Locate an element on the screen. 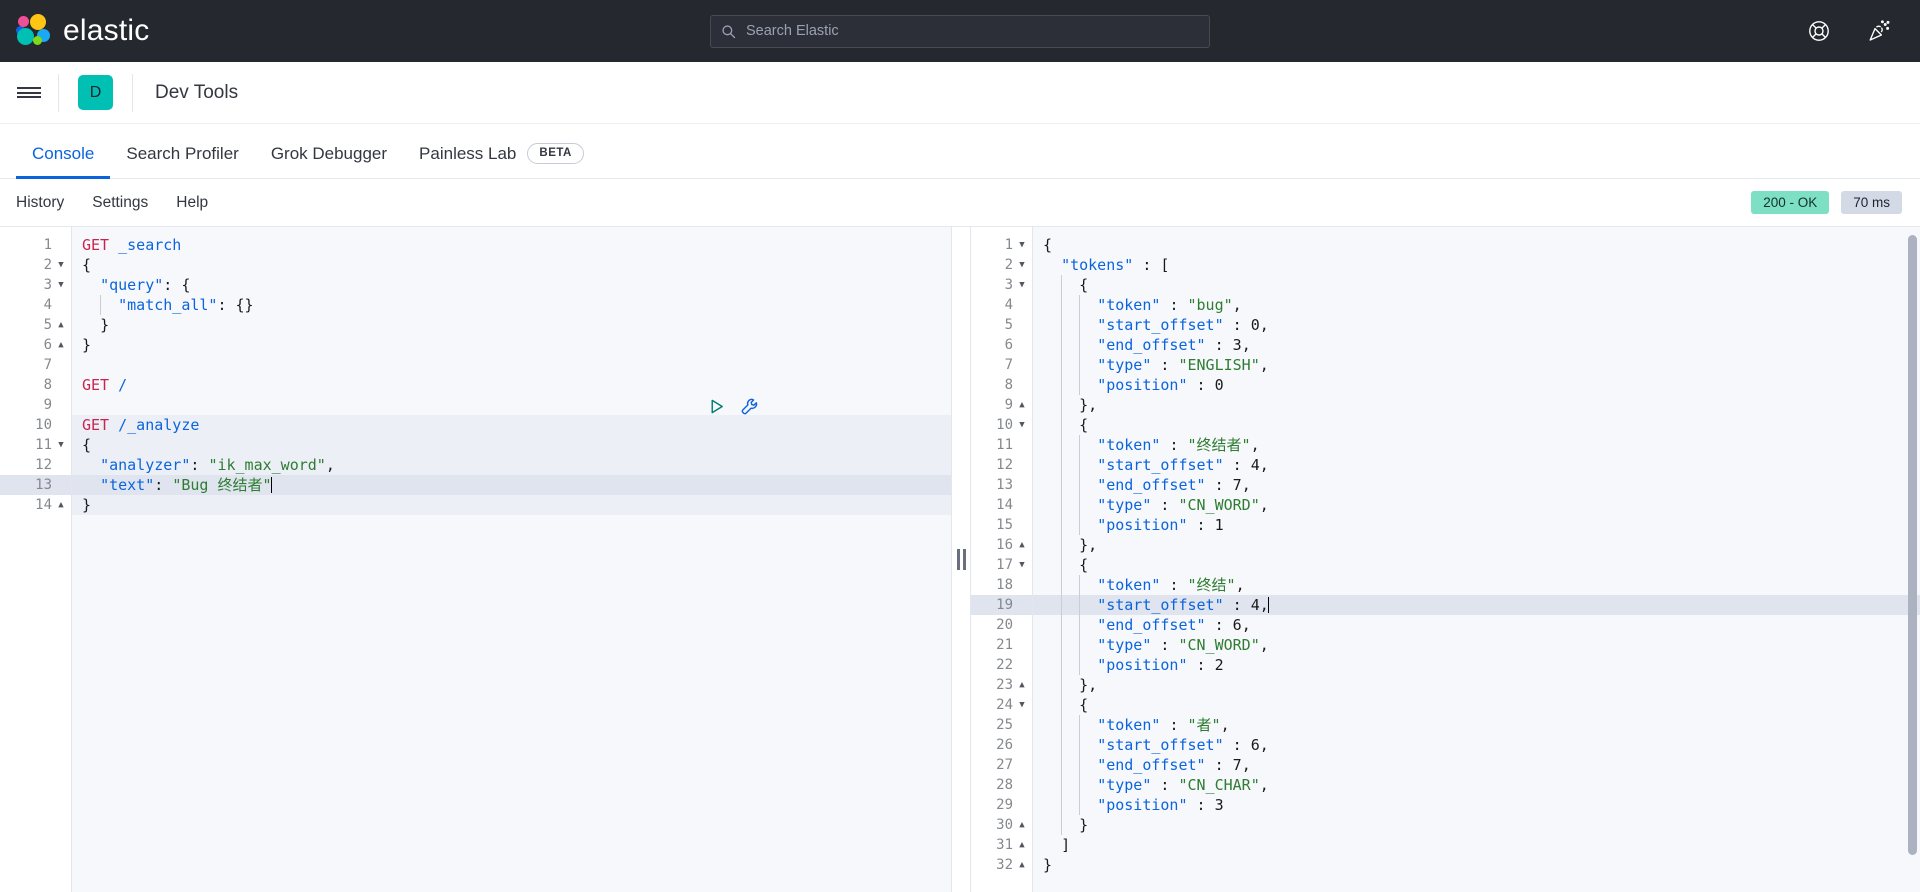  play-triangle-icon is located at coordinates (716, 406).